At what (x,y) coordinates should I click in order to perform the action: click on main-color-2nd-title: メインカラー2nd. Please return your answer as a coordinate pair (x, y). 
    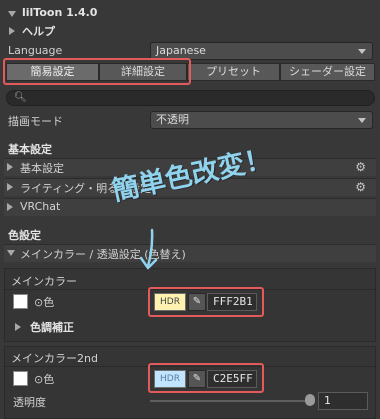
    Looking at the image, I should click on (54, 358).